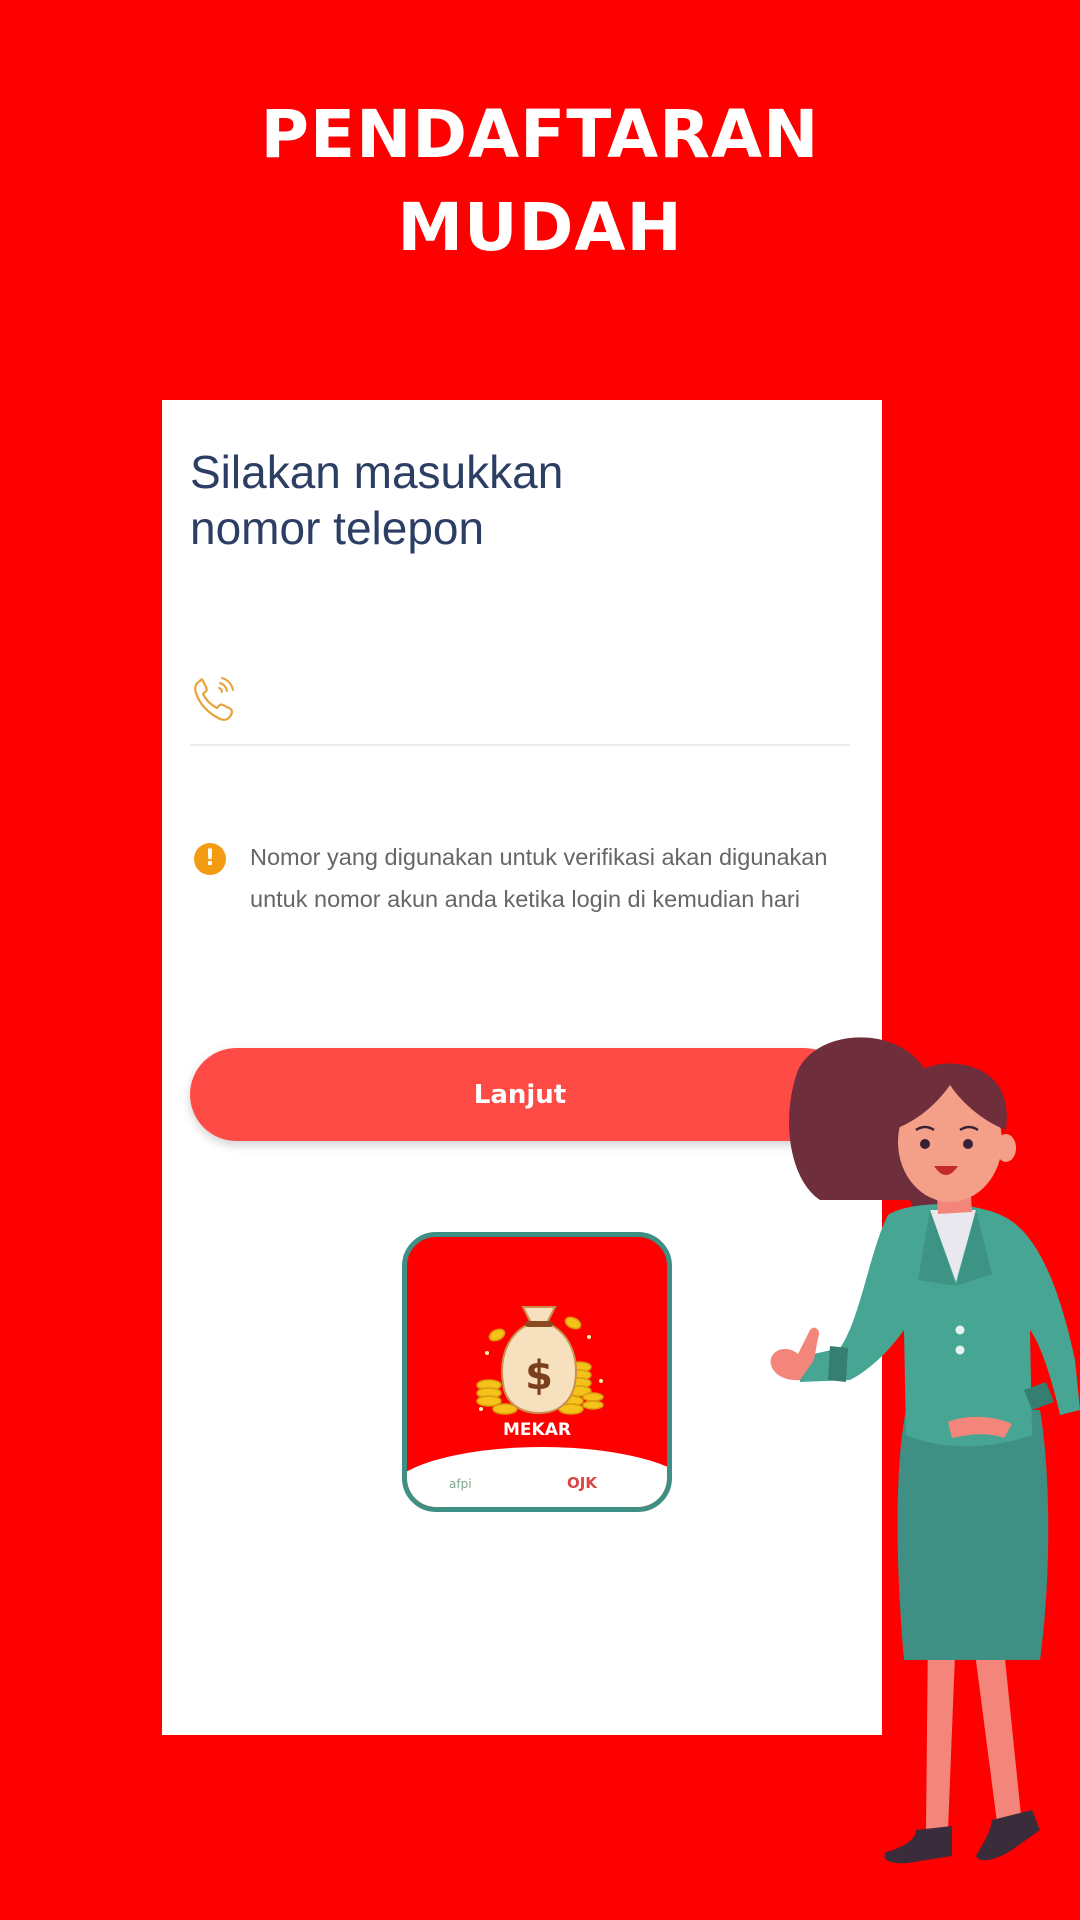 The image size is (1080, 1920). Describe the element at coordinates (460, 1484) in the screenshot. I see `afpi-logo: afpi` at that location.